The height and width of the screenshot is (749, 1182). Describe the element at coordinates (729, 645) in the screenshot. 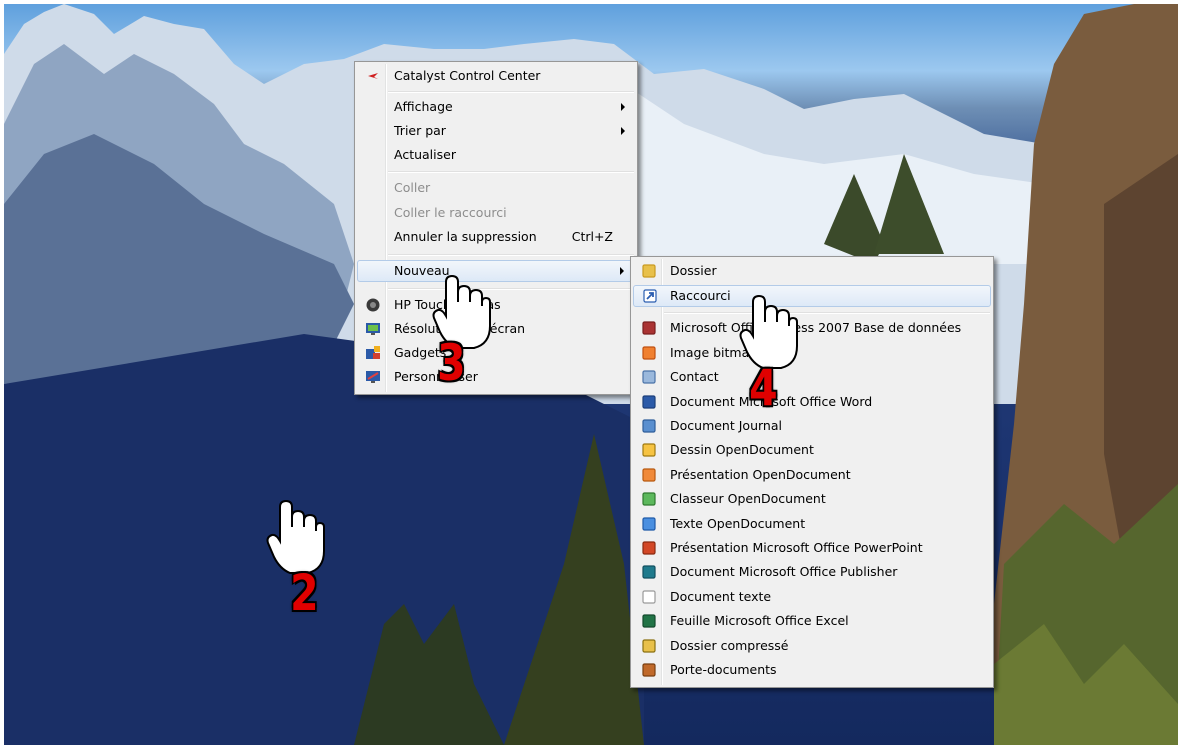

I see `submenu-item-label: Dossier compressé` at that location.